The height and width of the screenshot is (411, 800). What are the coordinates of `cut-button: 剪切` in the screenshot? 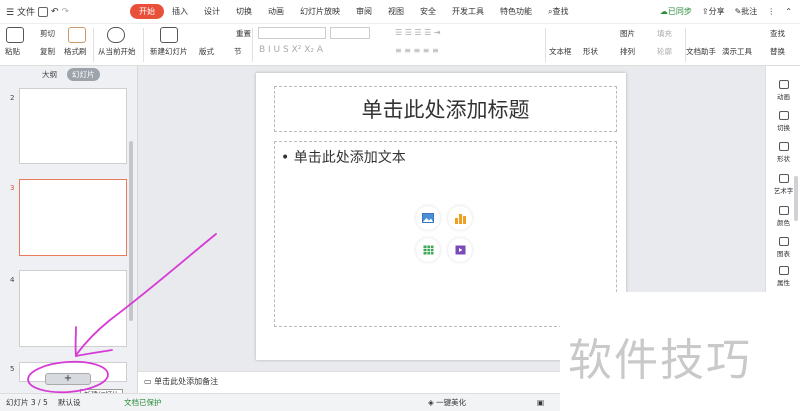 It's located at (47, 33).